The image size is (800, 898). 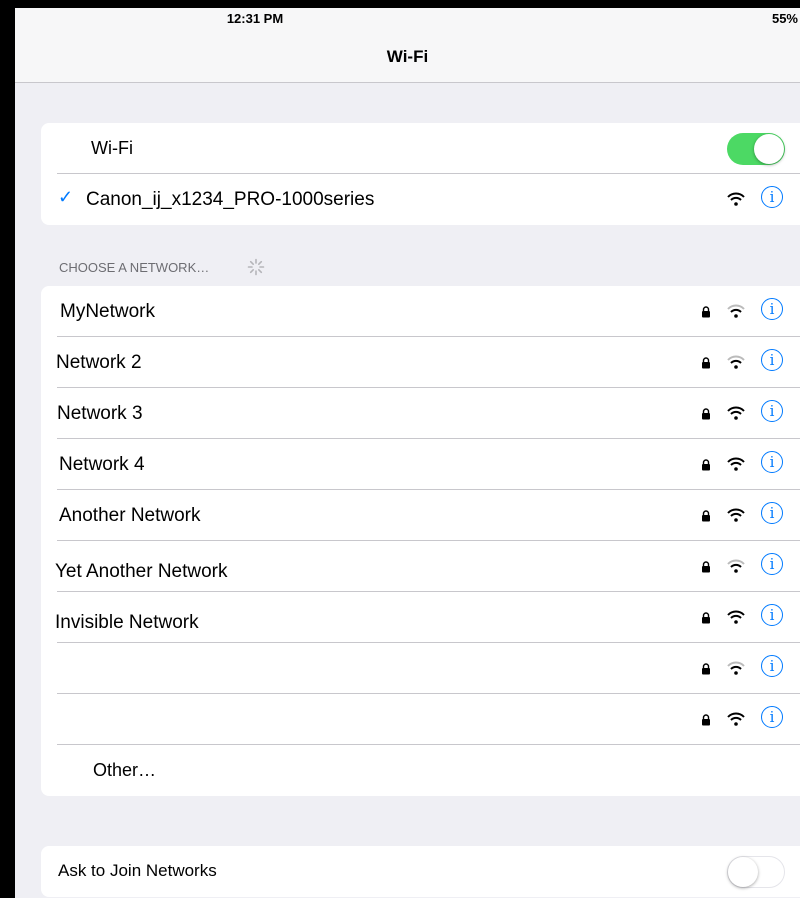 What do you see at coordinates (420, 617) in the screenshot?
I see `network-row: Invisible Network i` at bounding box center [420, 617].